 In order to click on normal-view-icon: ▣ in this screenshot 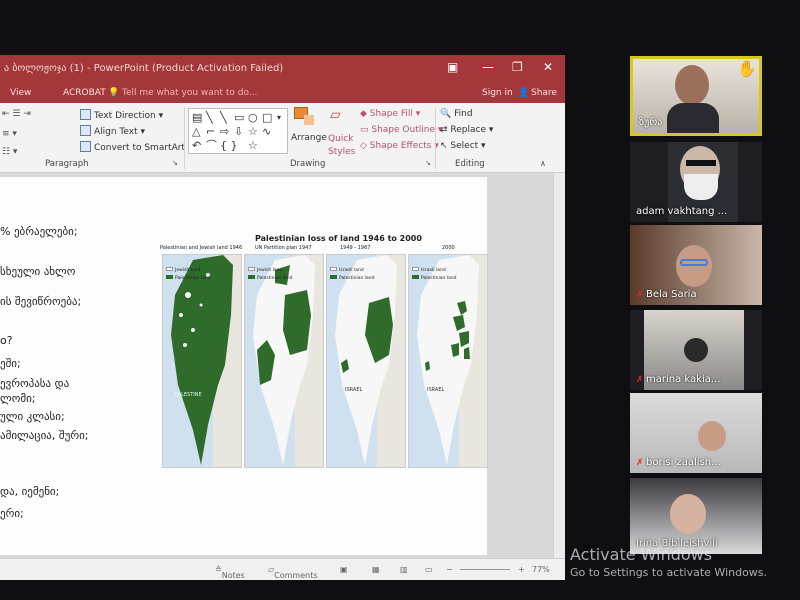, I will do `click(344, 569)`.